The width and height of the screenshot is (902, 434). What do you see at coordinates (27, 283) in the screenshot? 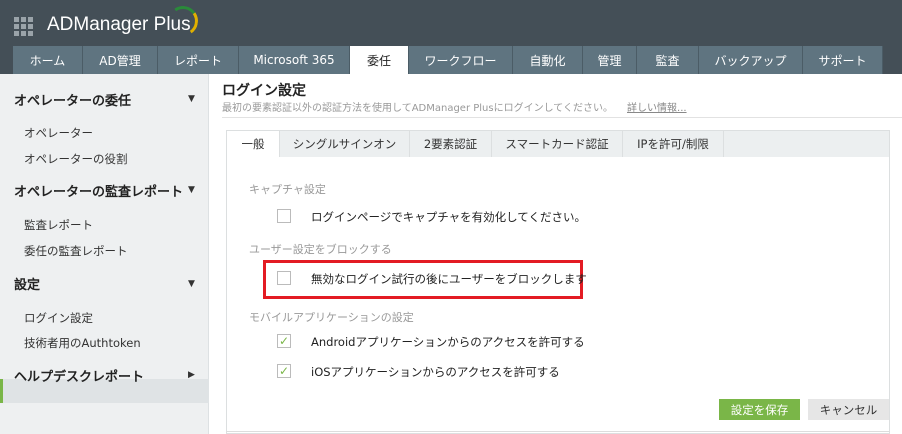
I see `sidebar-heading-settings: 設定` at bounding box center [27, 283].